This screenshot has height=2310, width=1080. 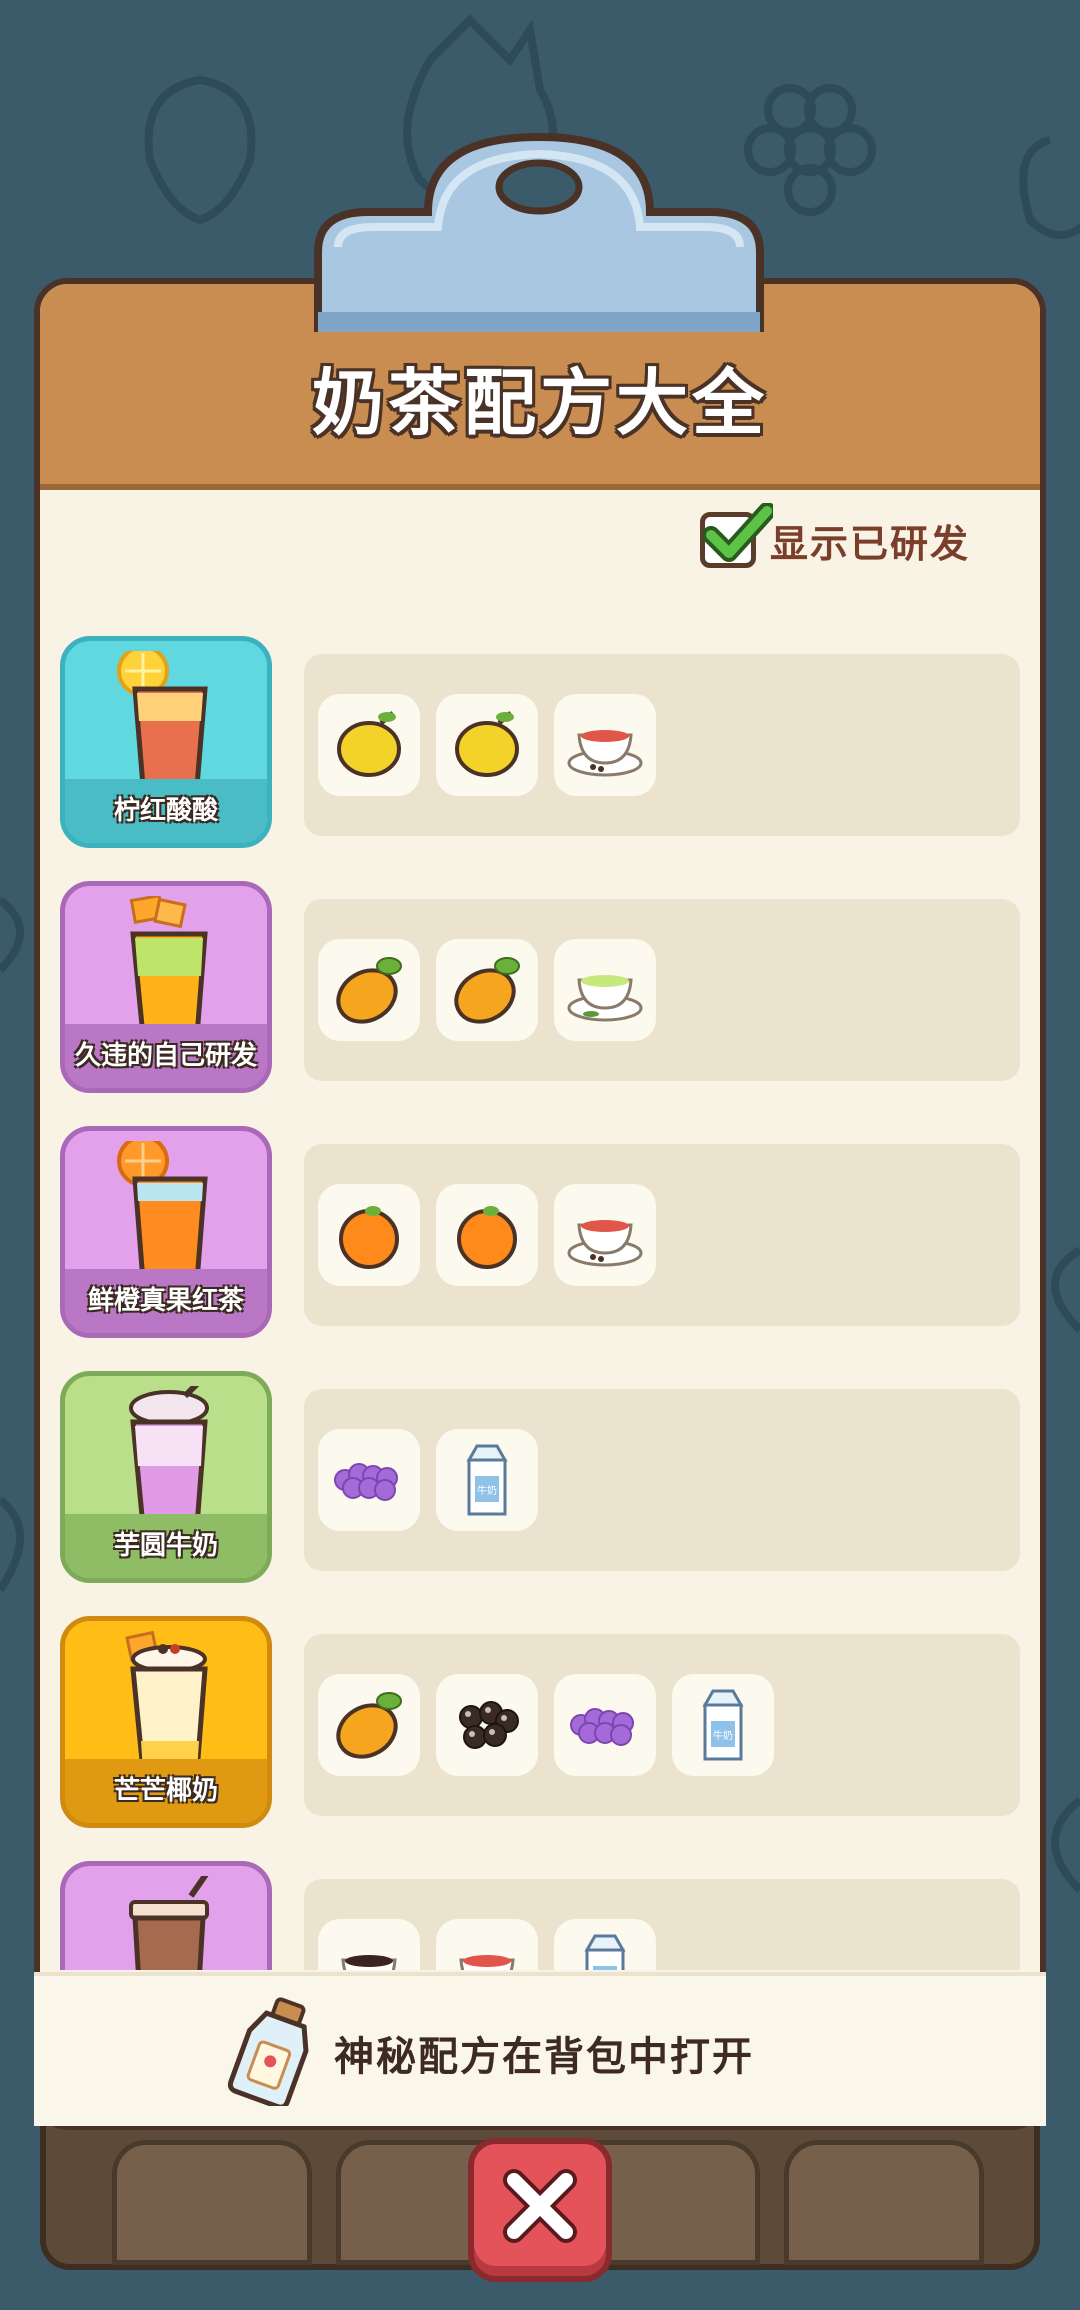 I want to click on recipe-row: 芋圆牛奶 牛奶, so click(x=540, y=1469).